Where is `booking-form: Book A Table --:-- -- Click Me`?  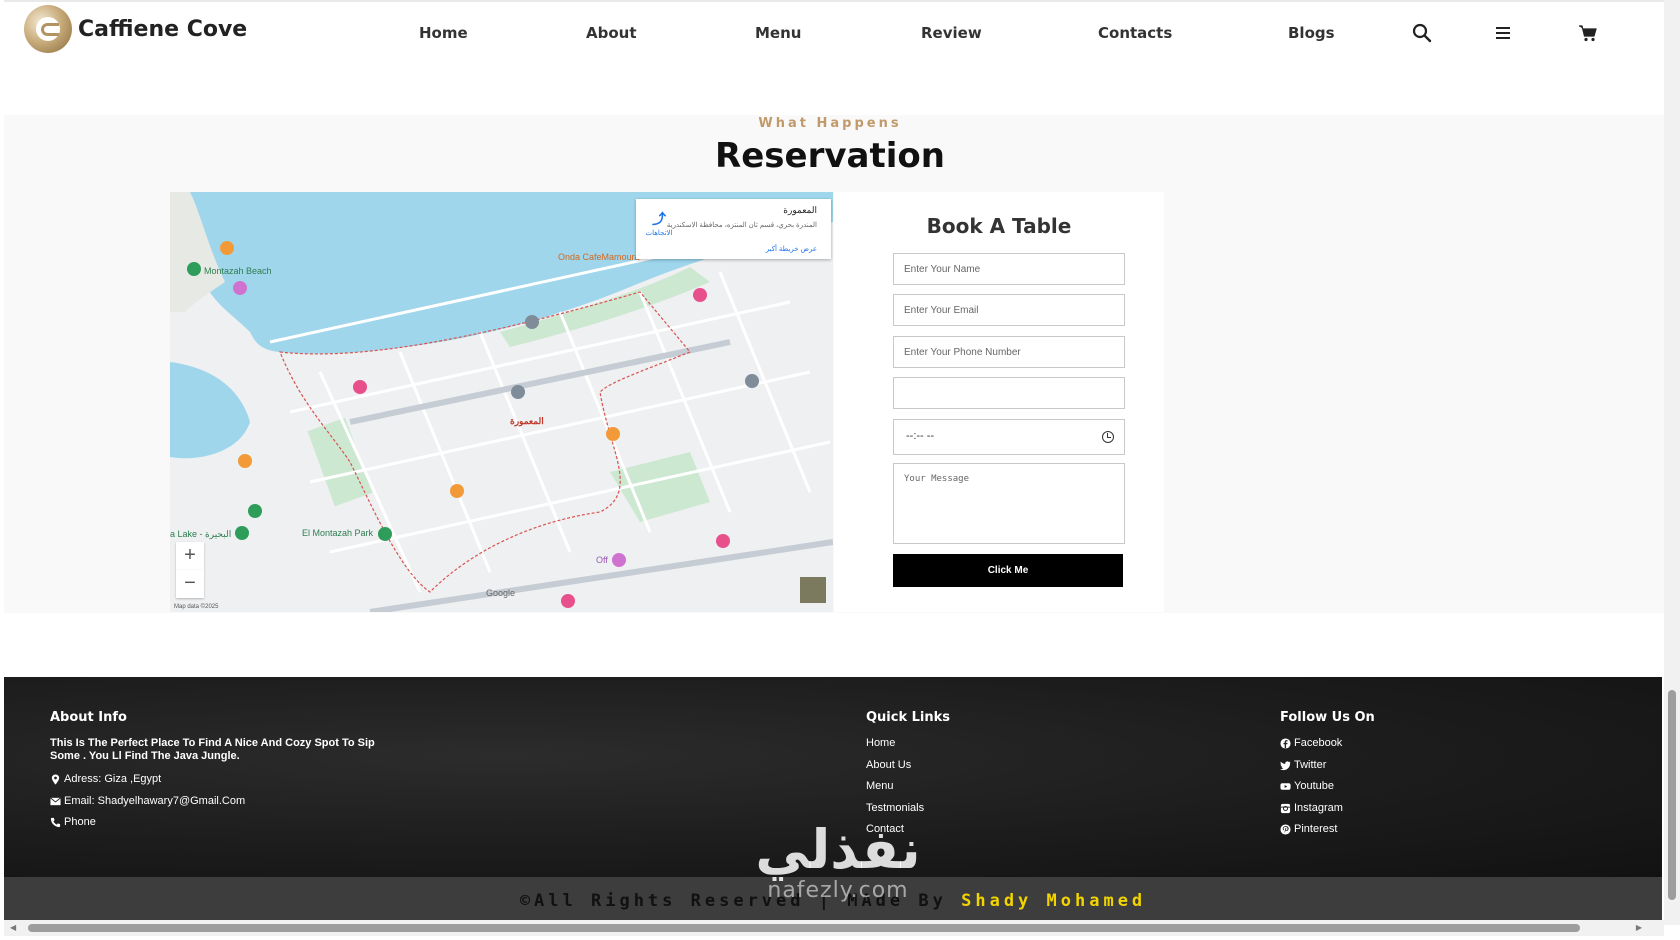 booking-form: Book A Table --:-- -- Click Me is located at coordinates (999, 402).